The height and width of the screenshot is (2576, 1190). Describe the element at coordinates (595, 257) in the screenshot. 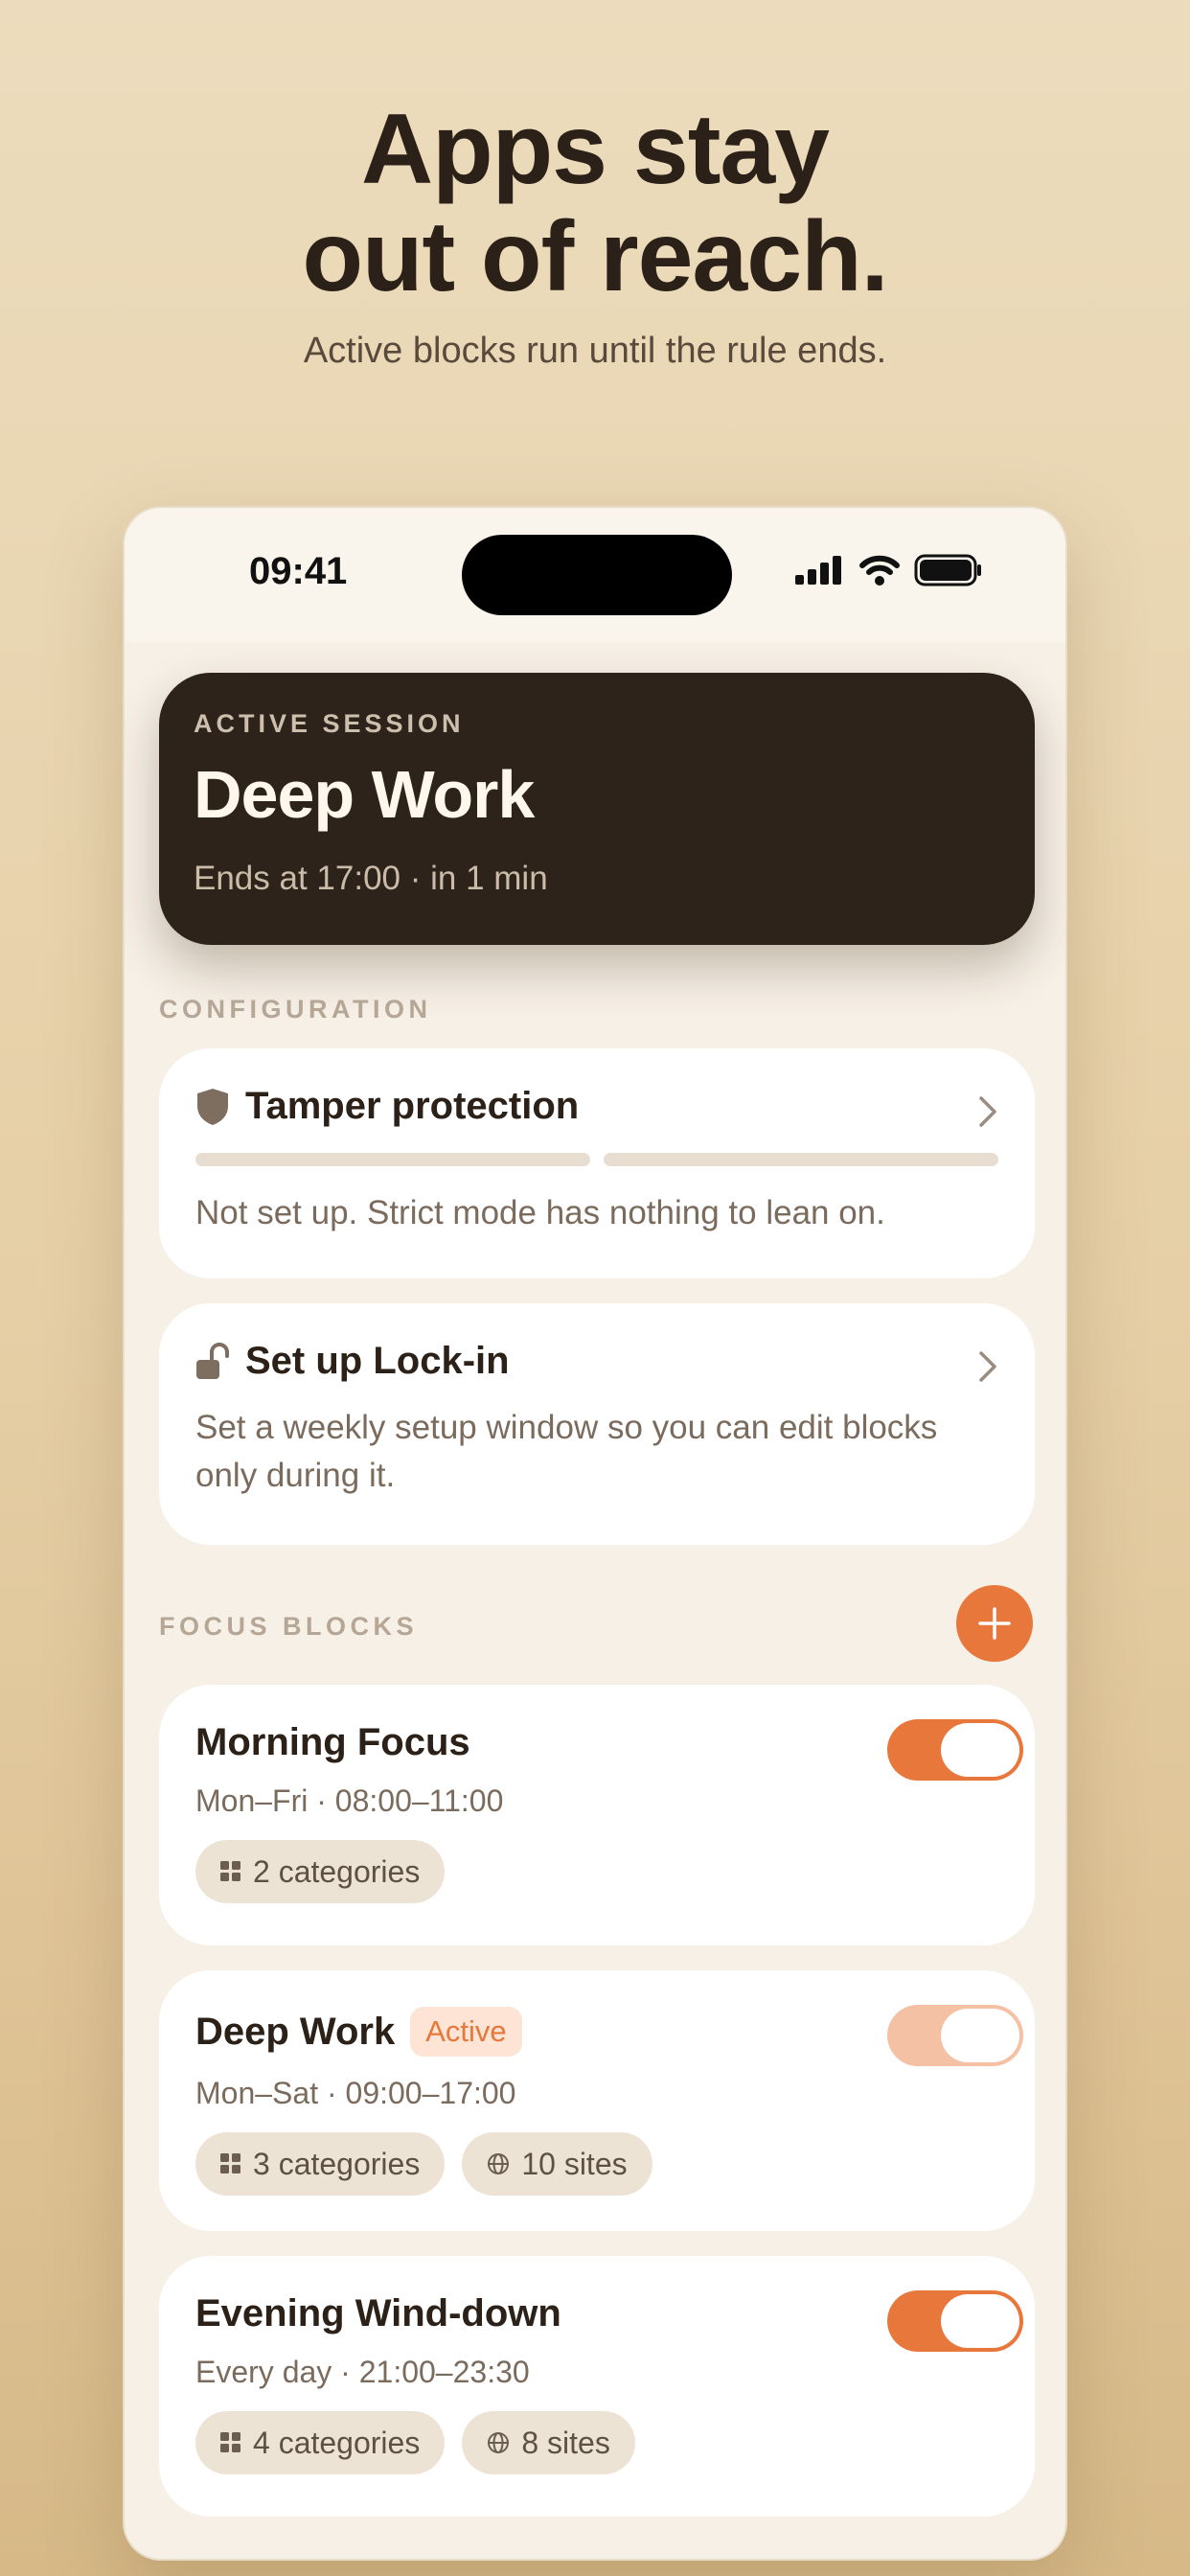

I see `headline-line-2: out of reach.` at that location.